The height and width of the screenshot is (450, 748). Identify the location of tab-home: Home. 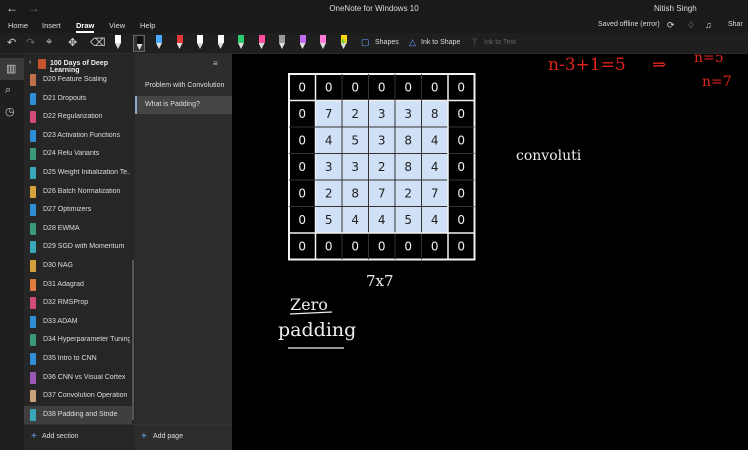
(18, 25).